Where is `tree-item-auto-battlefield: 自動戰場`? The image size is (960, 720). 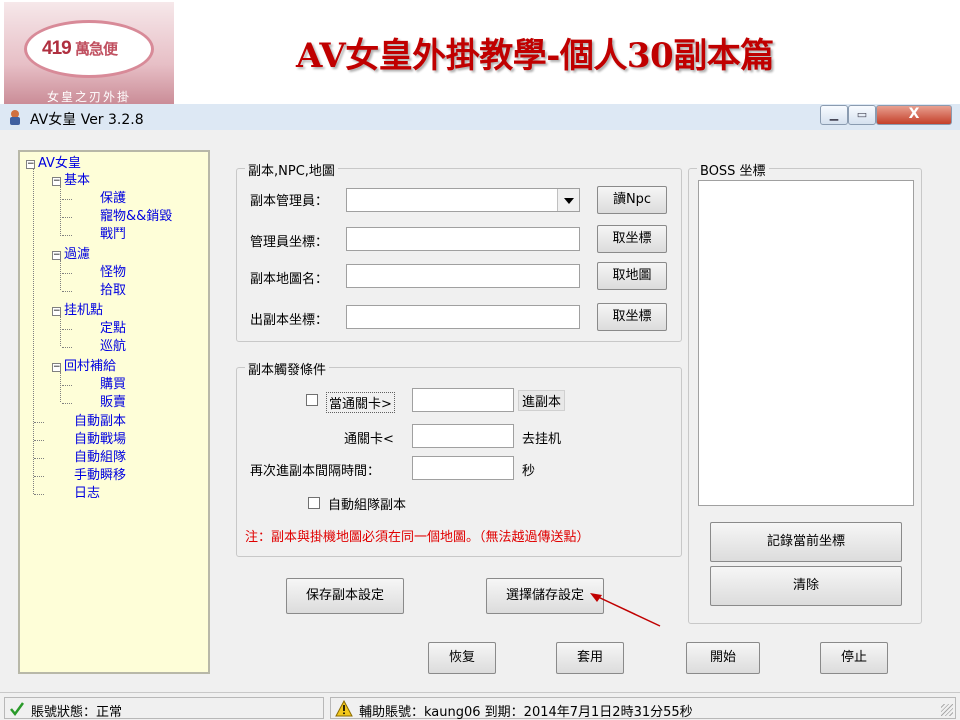
tree-item-auto-battlefield: 自動戰場 is located at coordinates (100, 440).